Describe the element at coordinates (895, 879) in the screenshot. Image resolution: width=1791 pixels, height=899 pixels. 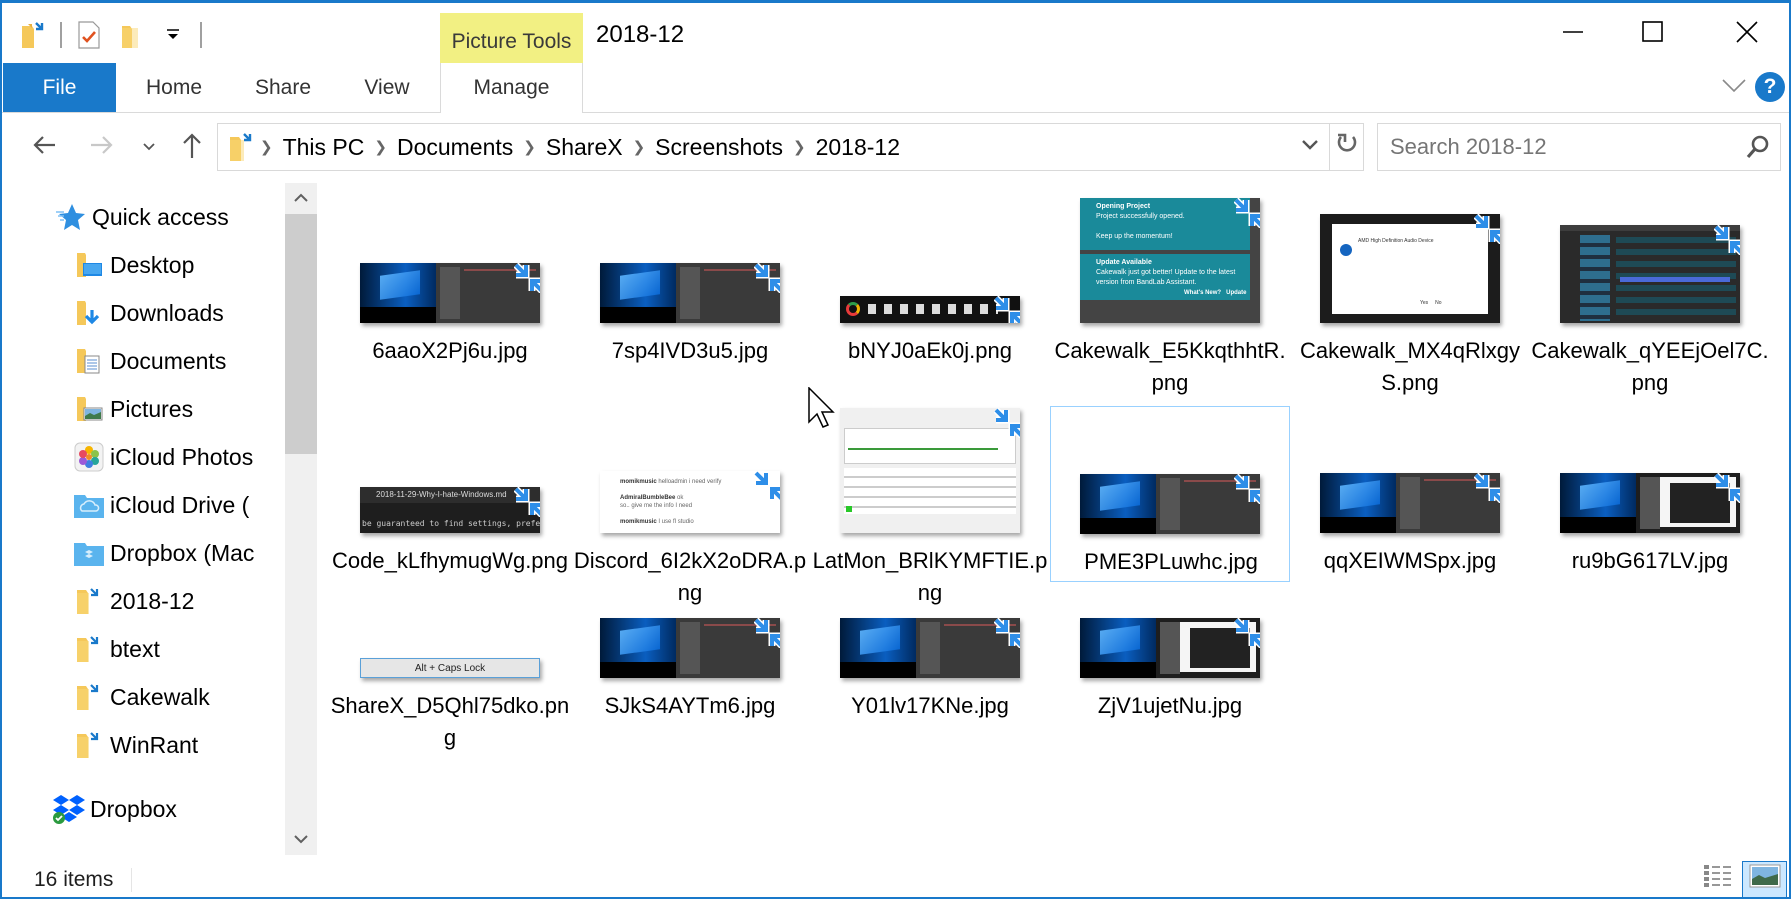
I see `status-bar: 16 items` at that location.